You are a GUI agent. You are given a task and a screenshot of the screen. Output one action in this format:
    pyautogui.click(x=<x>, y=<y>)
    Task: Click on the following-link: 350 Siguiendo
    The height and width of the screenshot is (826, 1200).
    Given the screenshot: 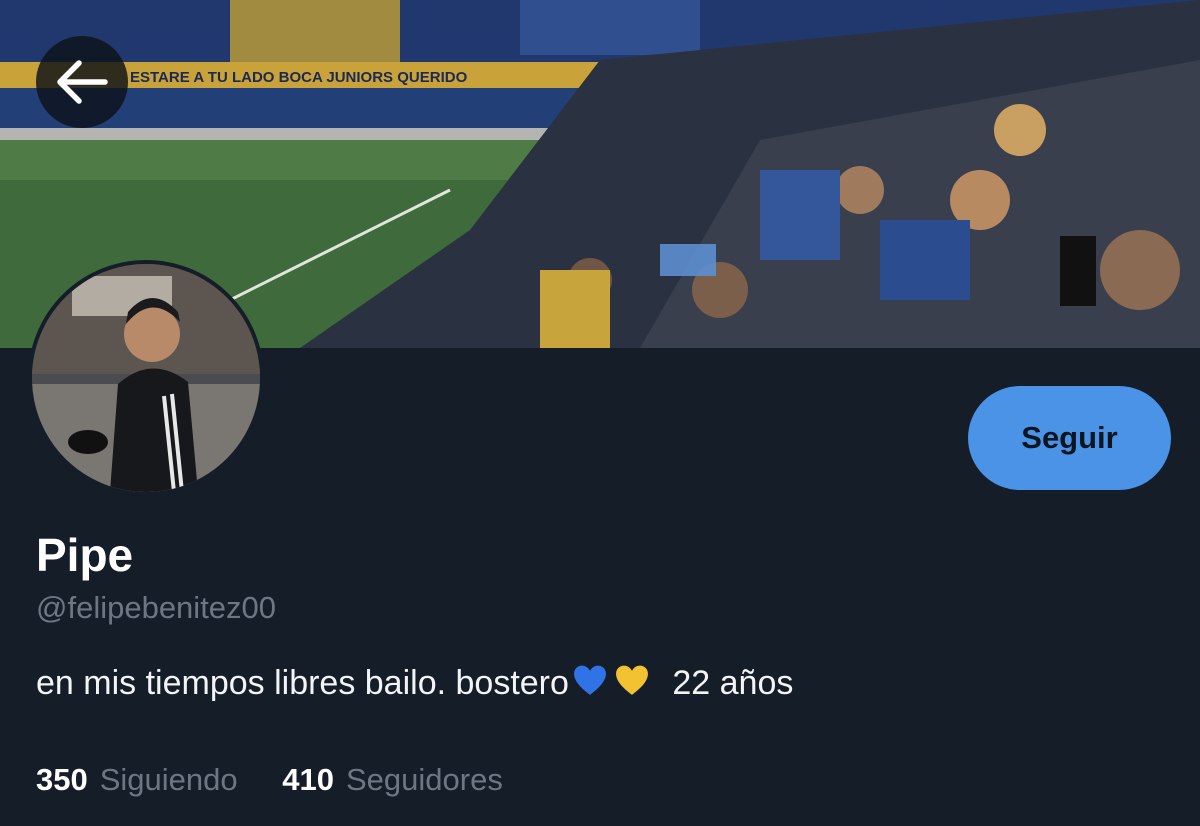 What is the action you would take?
    pyautogui.click(x=137, y=780)
    